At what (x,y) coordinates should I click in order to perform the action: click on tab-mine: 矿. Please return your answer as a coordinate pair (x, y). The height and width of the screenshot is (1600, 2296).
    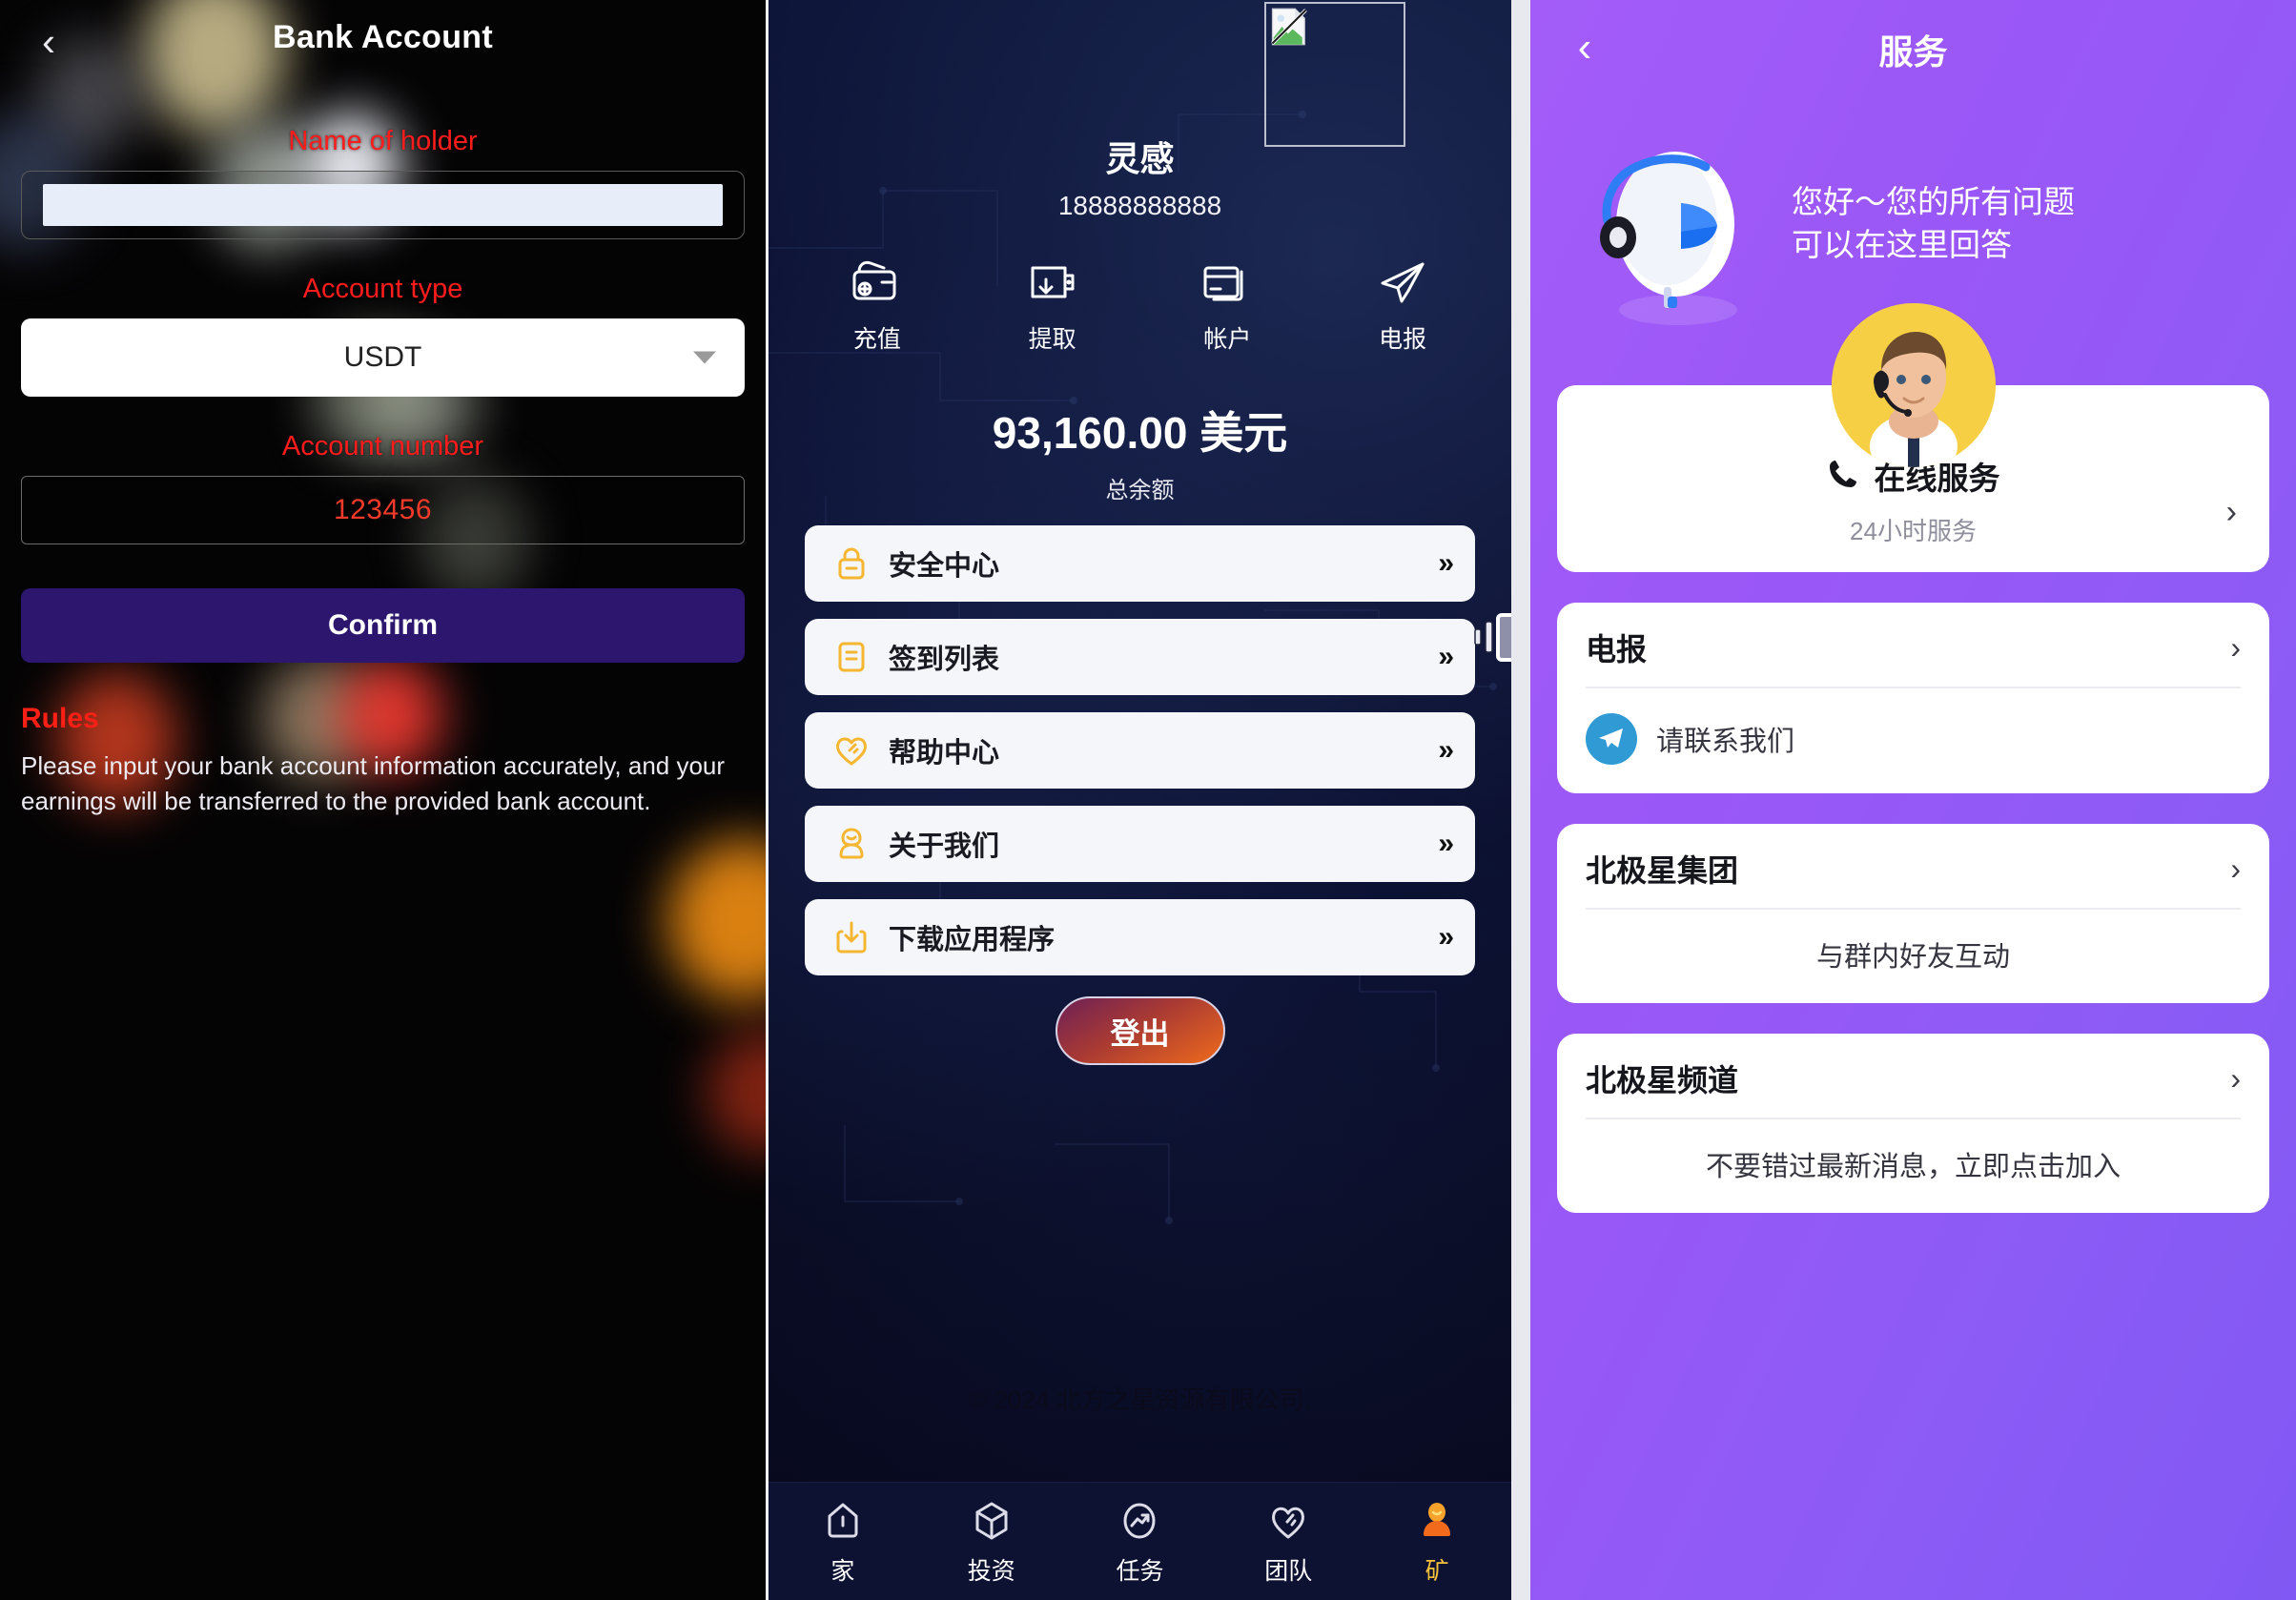
    Looking at the image, I should click on (1437, 1542).